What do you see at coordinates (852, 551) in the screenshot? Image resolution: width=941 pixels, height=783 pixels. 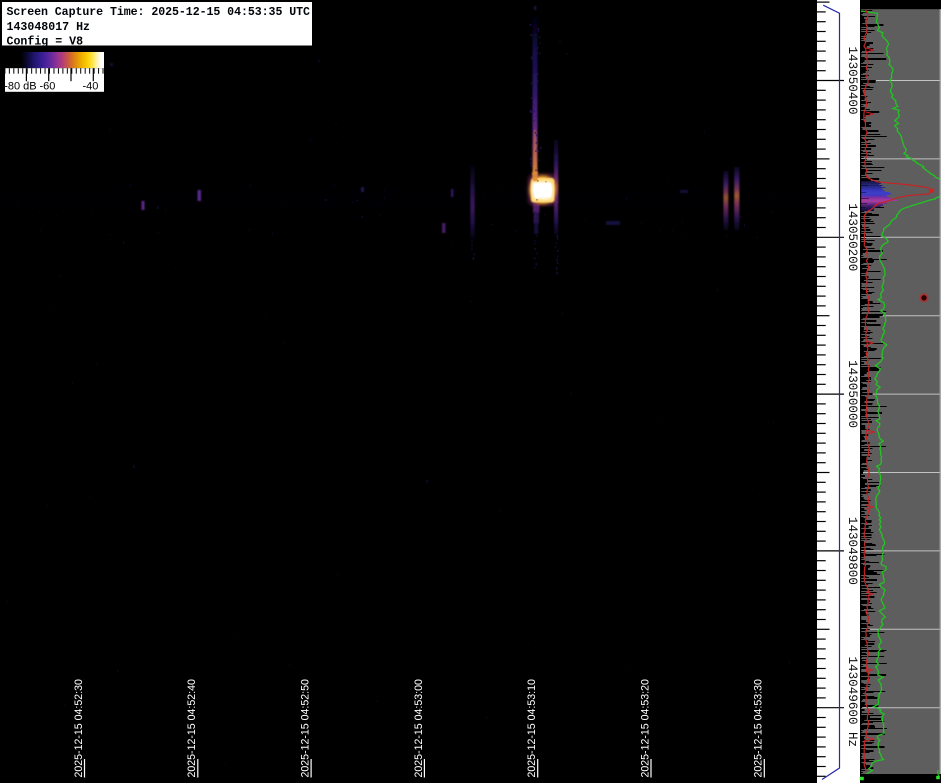 I see `svg-text: 143049800` at bounding box center [852, 551].